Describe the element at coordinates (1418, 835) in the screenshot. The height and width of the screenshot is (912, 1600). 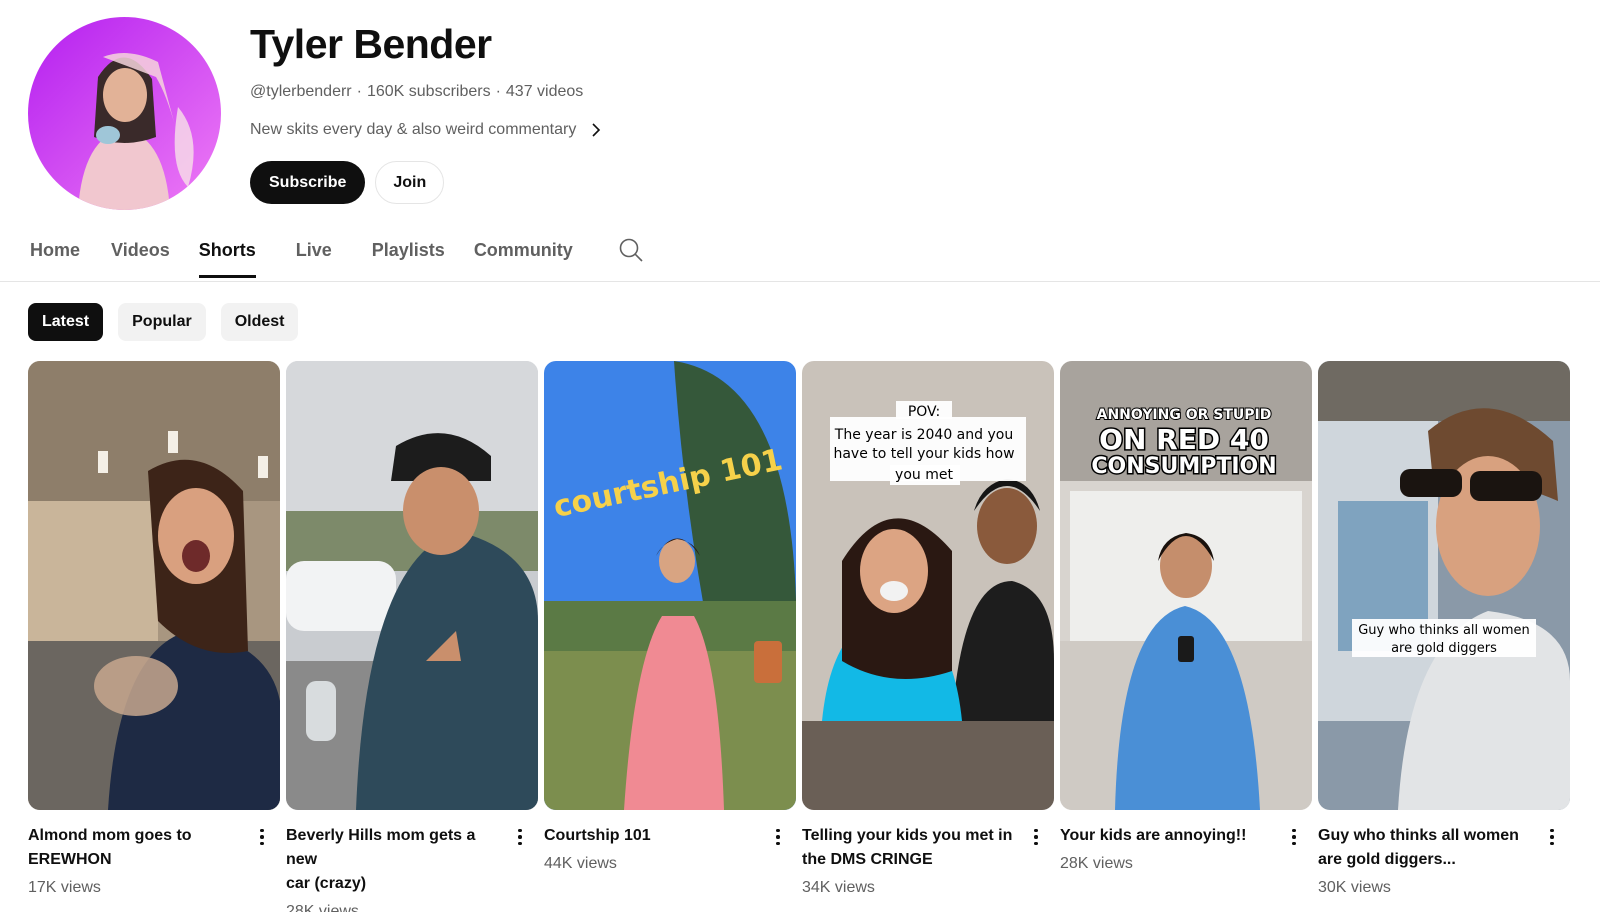
I see `short-title-line: Guy who thinks all women` at that location.